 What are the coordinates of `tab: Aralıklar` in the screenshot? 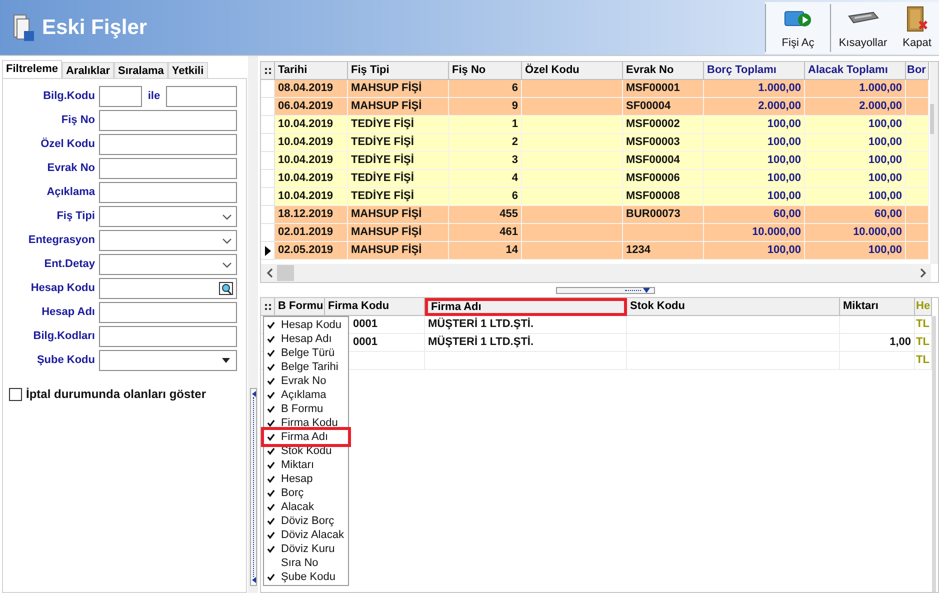 It's located at (88, 70).